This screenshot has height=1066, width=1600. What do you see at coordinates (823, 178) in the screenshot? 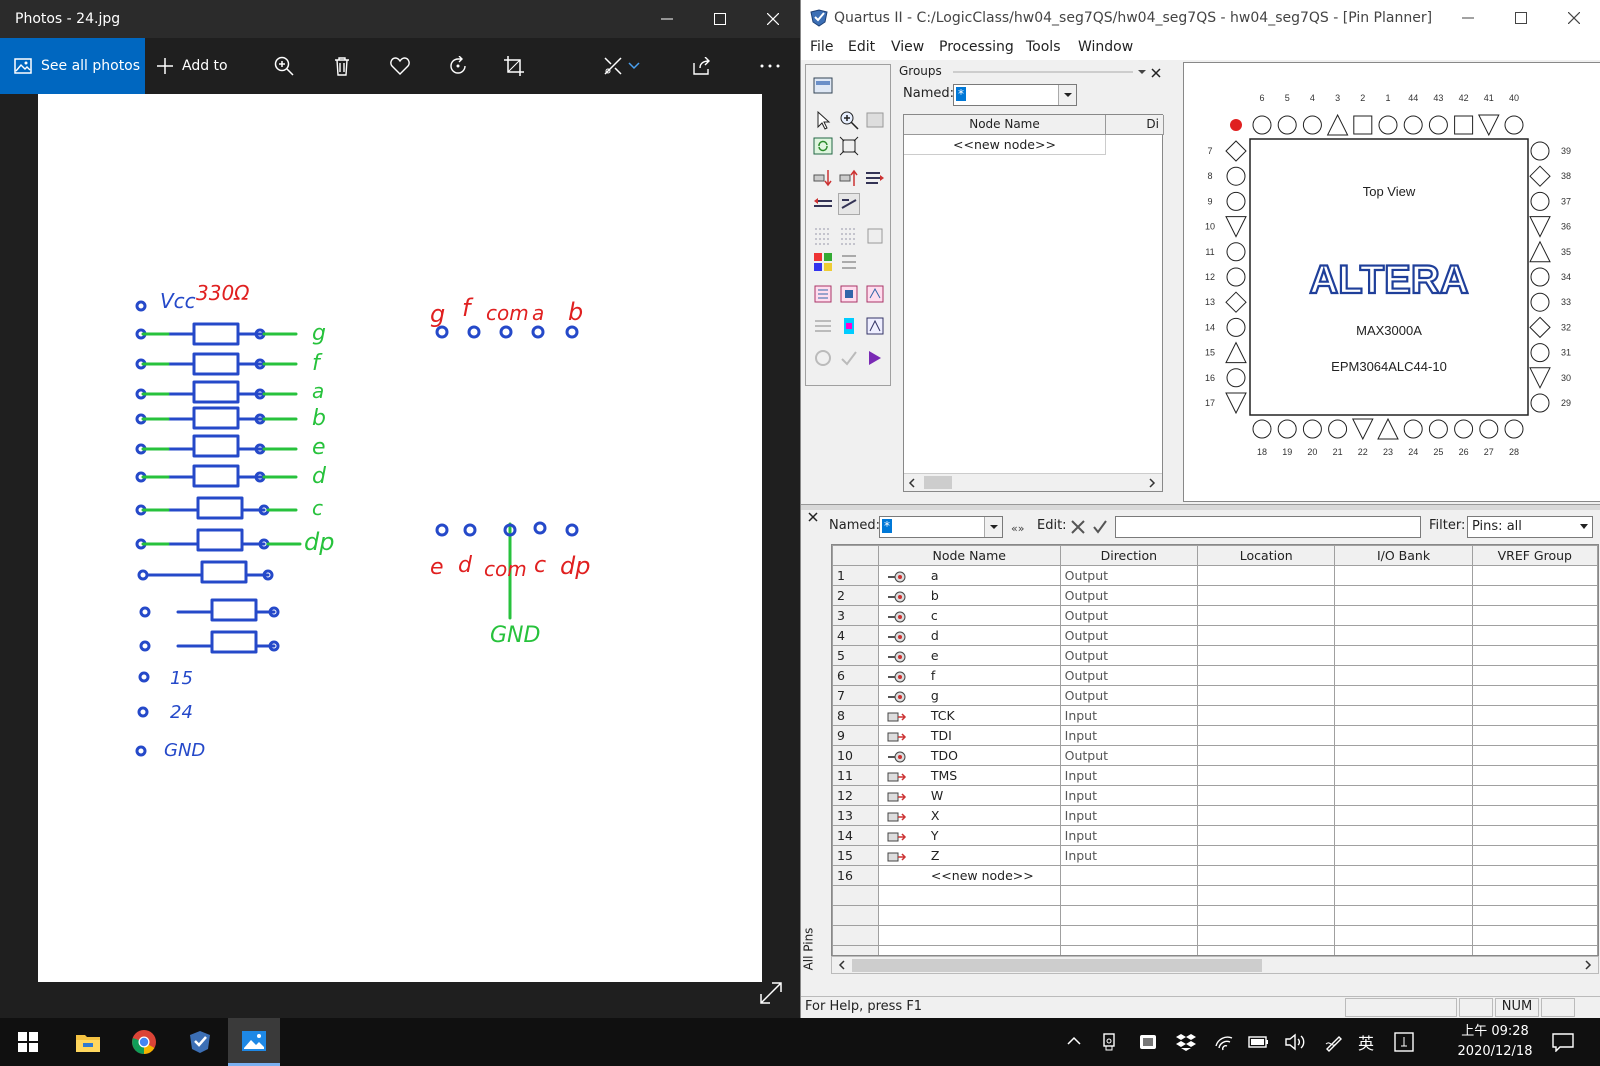
I see `assign-down-button` at bounding box center [823, 178].